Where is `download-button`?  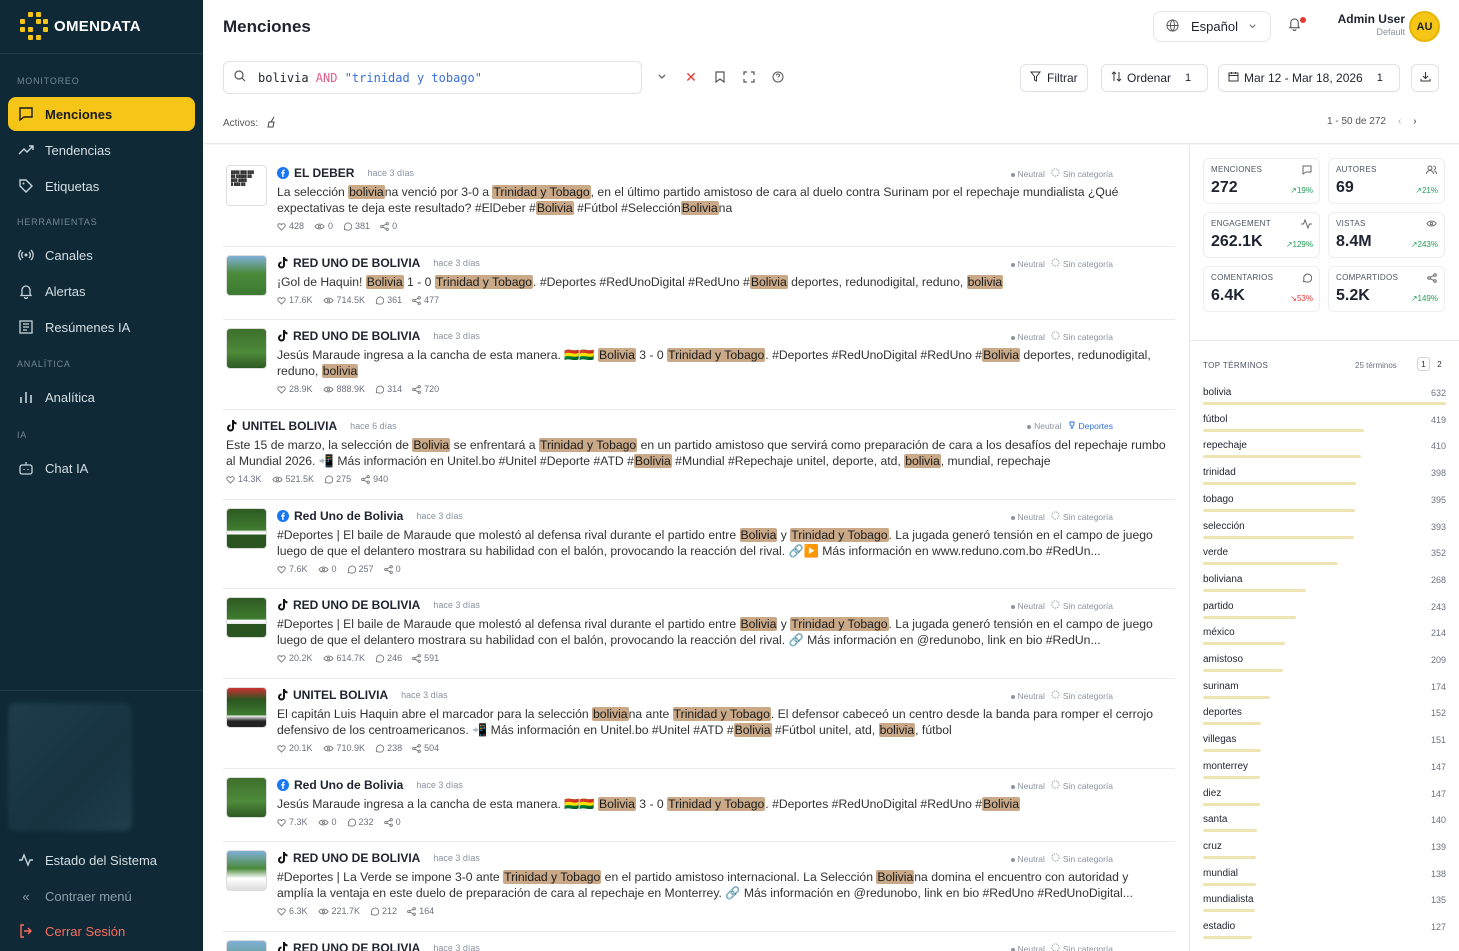 download-button is located at coordinates (1425, 78).